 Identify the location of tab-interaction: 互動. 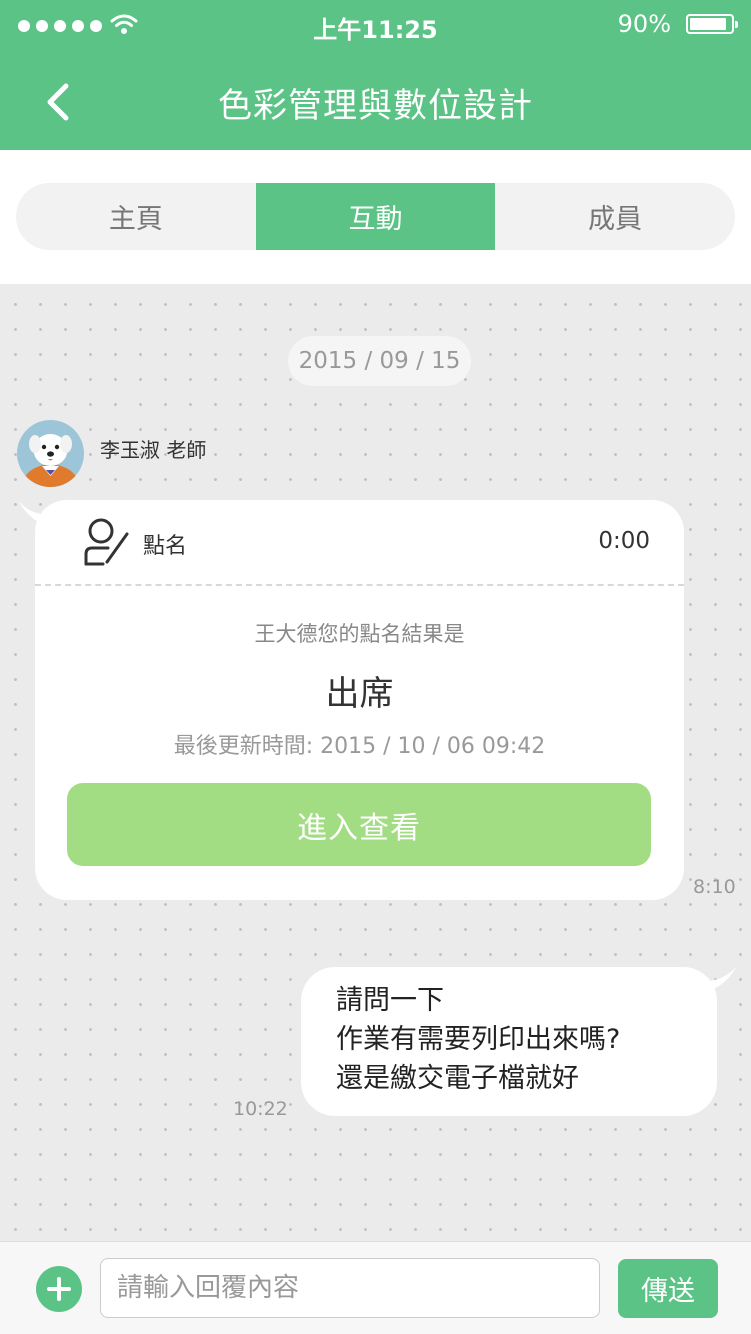
(375, 216).